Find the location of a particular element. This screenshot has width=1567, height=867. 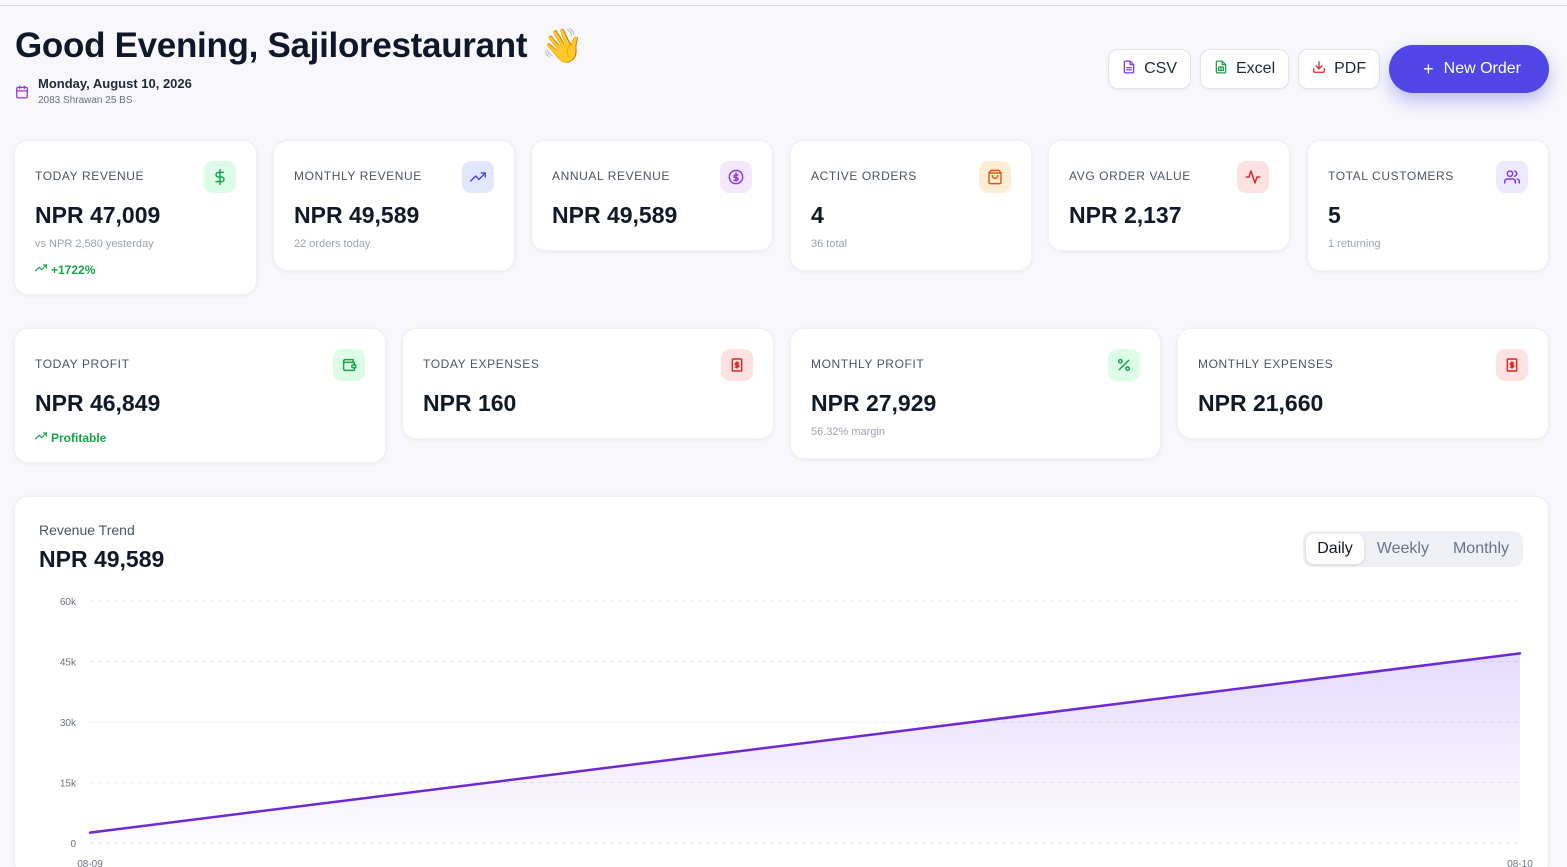

trend-text: +1722% is located at coordinates (73, 269).